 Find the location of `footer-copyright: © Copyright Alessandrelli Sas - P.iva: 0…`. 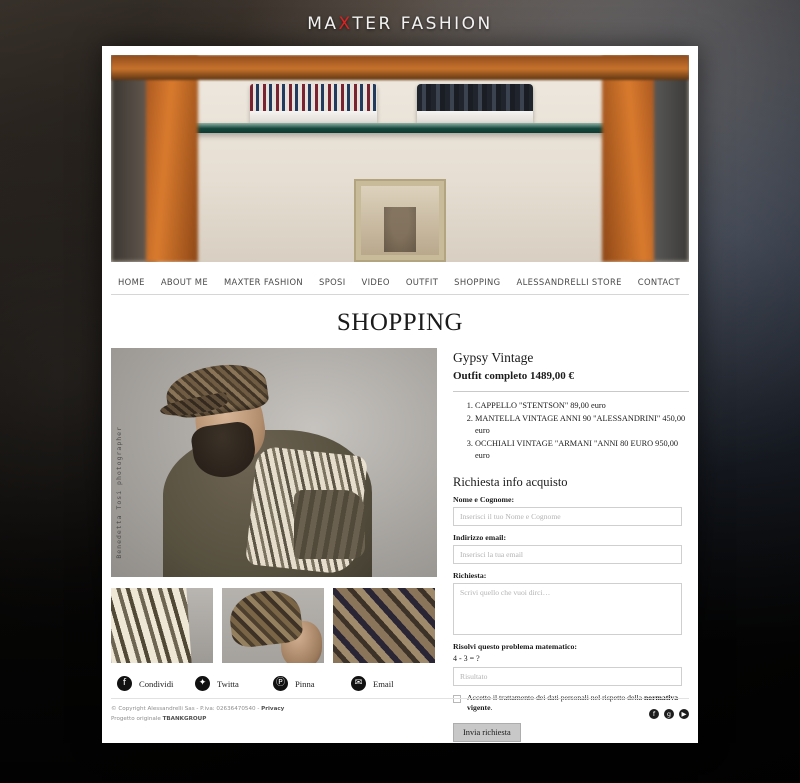

footer-copyright: © Copyright Alessandrelli Sas - P.iva: 0… is located at coordinates (186, 709).